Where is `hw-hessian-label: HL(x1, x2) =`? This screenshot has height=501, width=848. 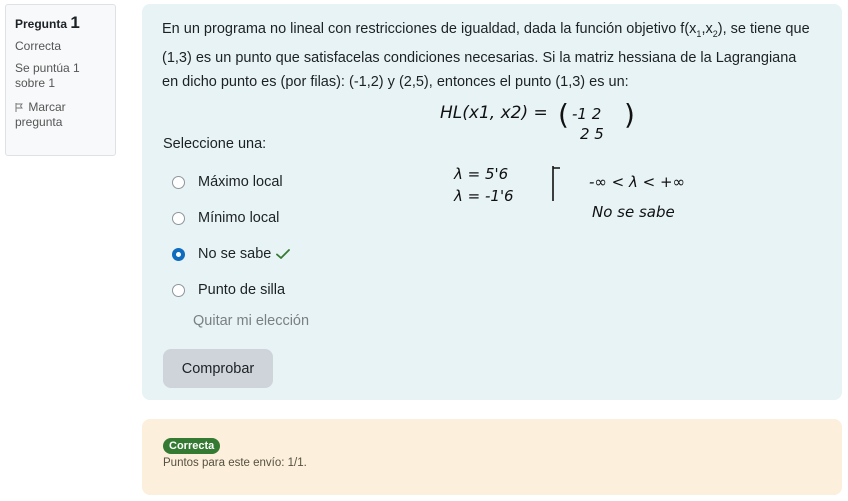 hw-hessian-label: HL(x1, x2) = is located at coordinates (494, 113).